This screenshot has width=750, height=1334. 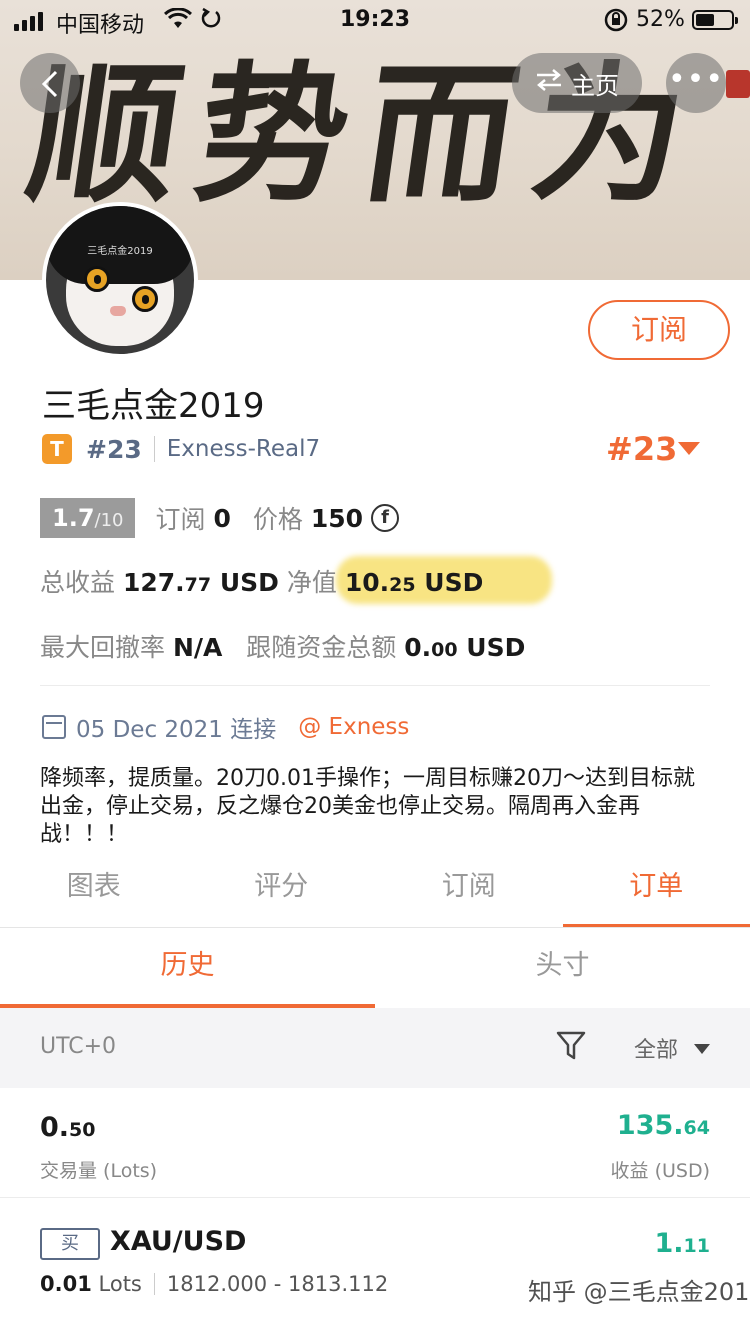 What do you see at coordinates (469, 894) in the screenshot?
I see `tab-subscribe: 订阅` at bounding box center [469, 894].